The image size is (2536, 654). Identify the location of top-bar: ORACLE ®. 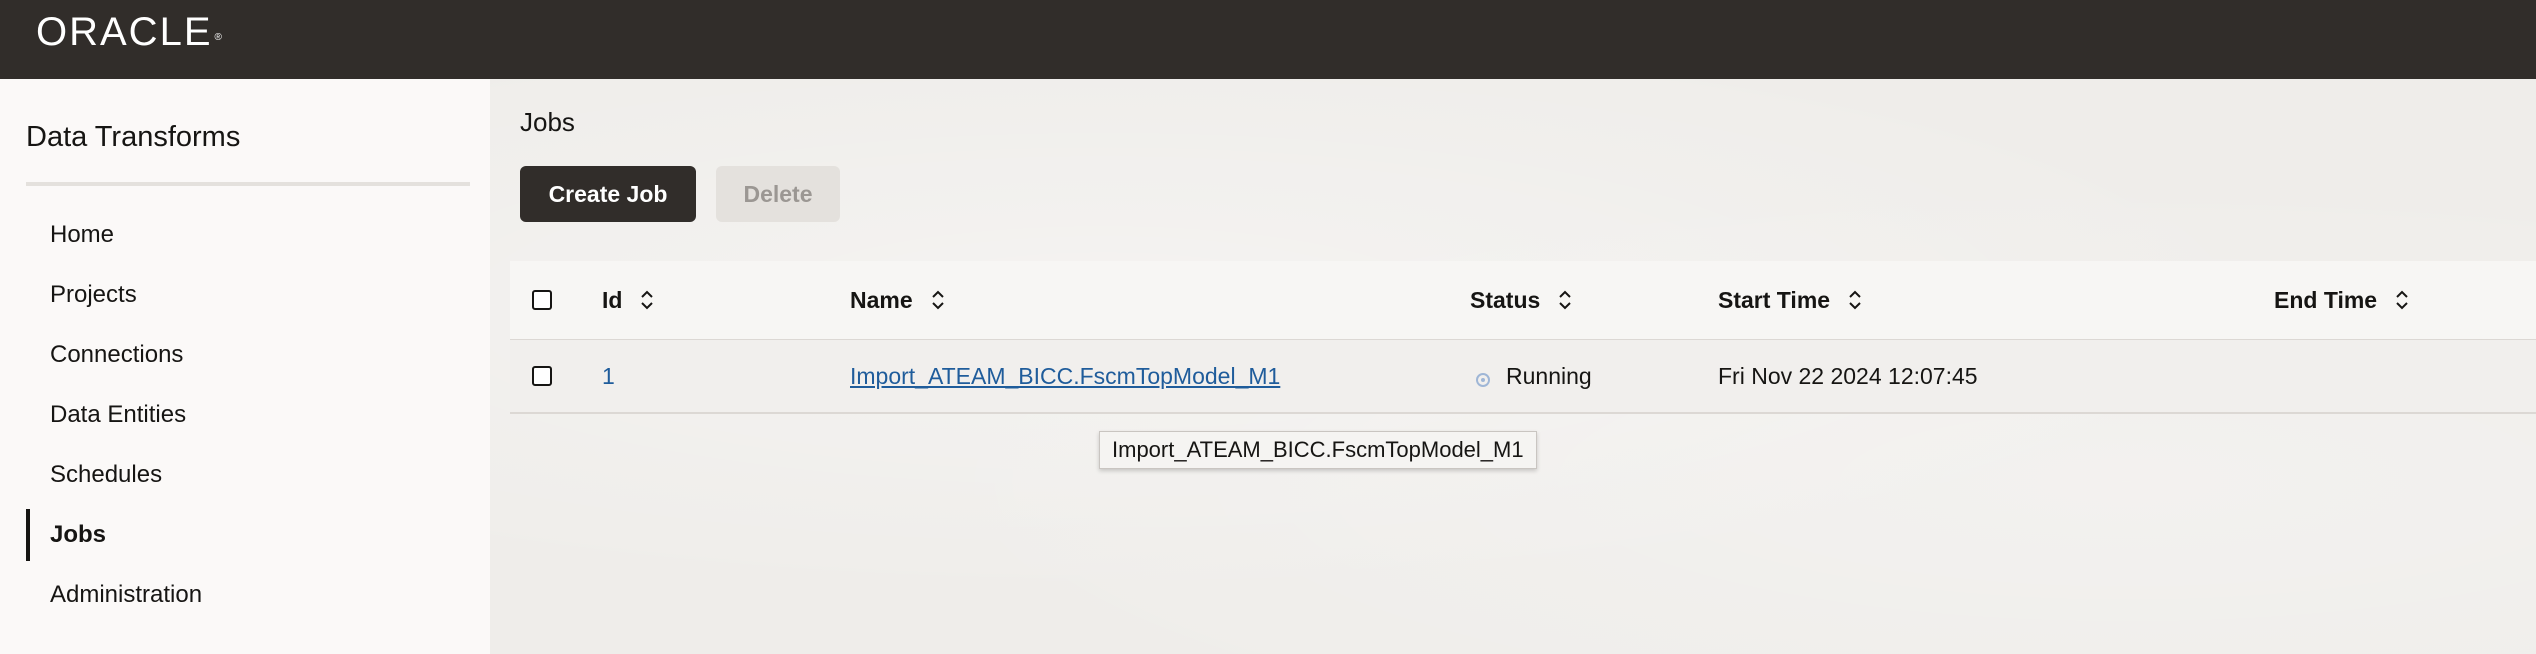
(1268, 39).